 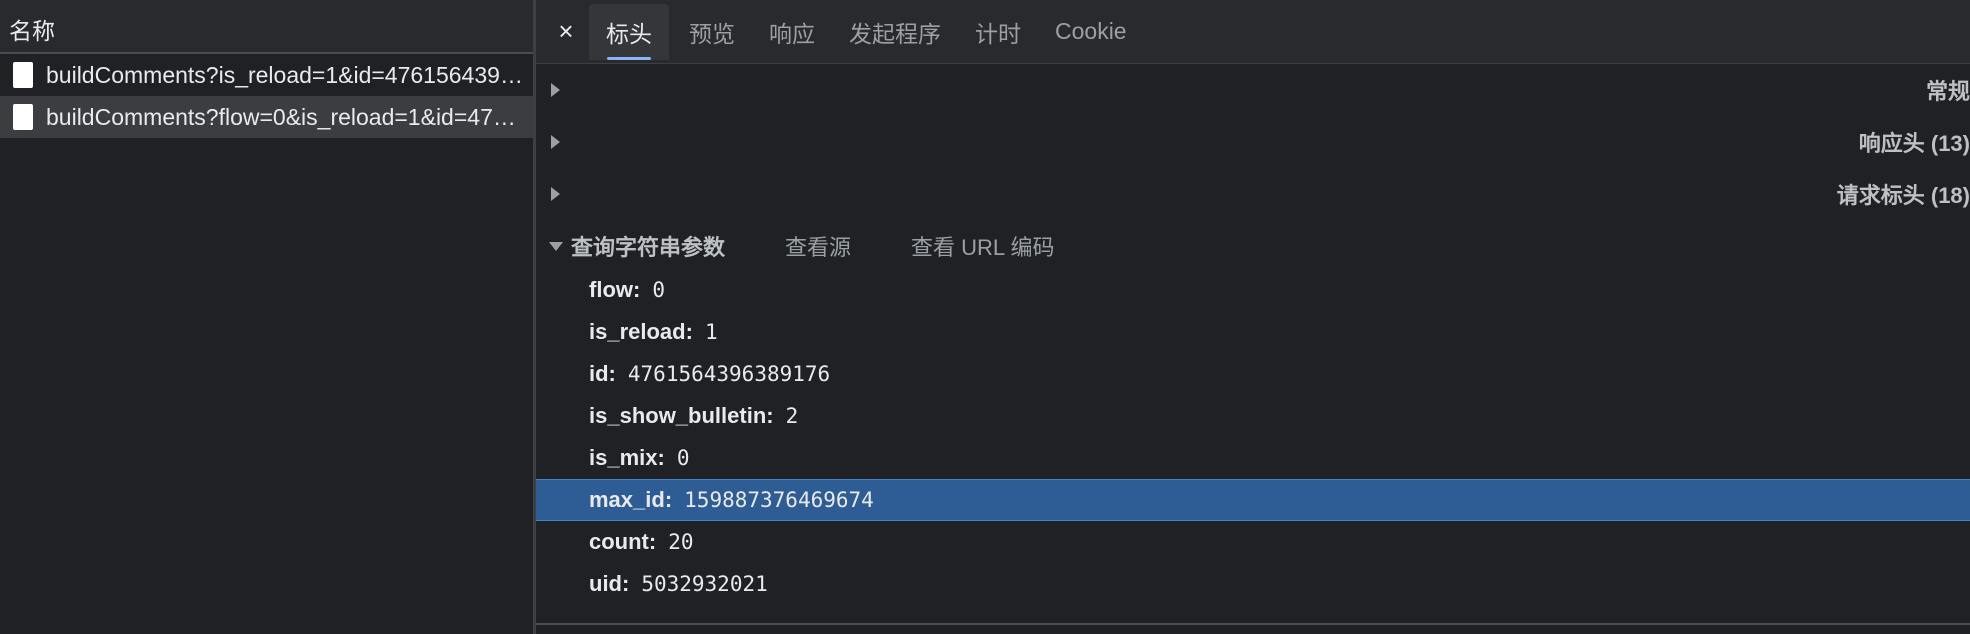 I want to click on tab-initiator: 发起程序, so click(x=895, y=32).